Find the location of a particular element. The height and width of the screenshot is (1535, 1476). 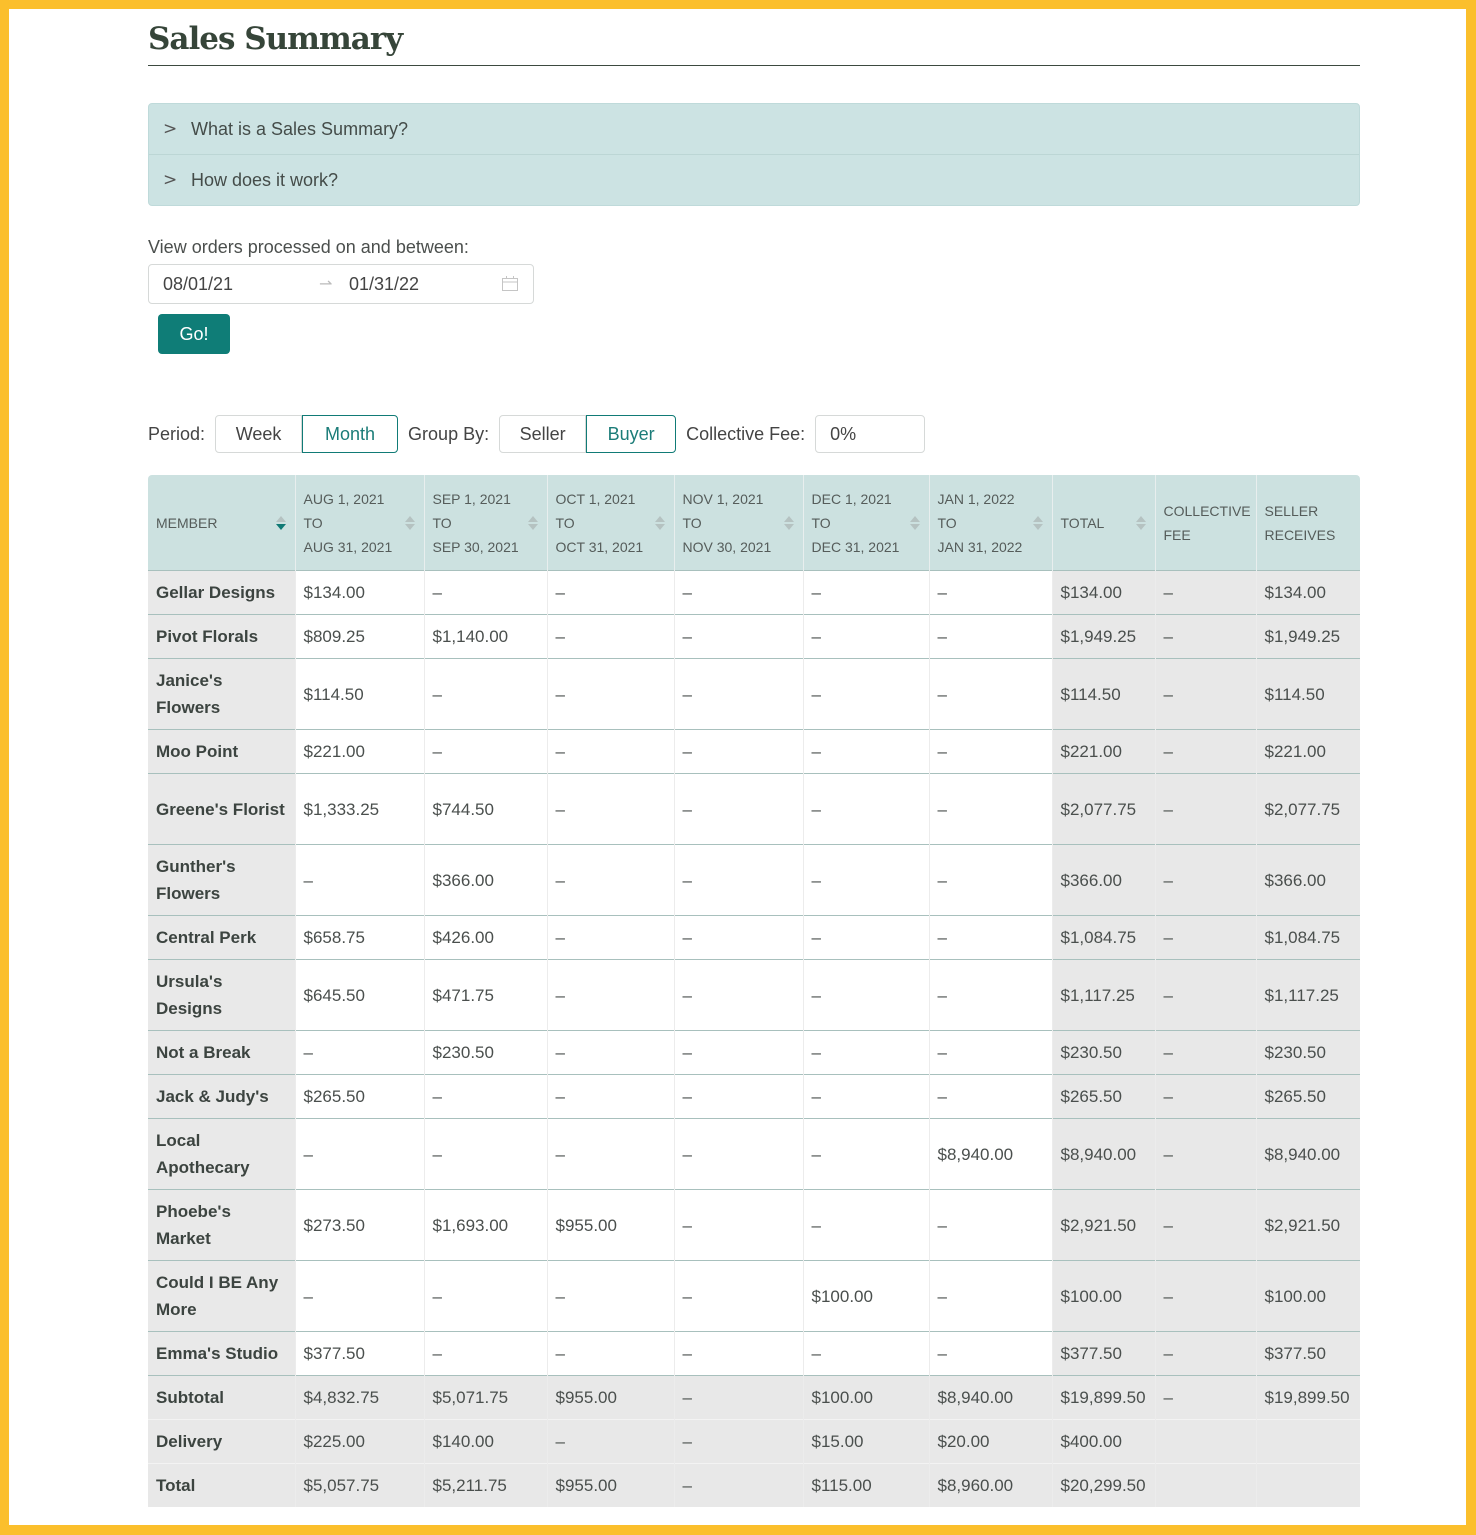

column-header-collective-fee: COLLECTIVE FEE is located at coordinates (1205, 523).